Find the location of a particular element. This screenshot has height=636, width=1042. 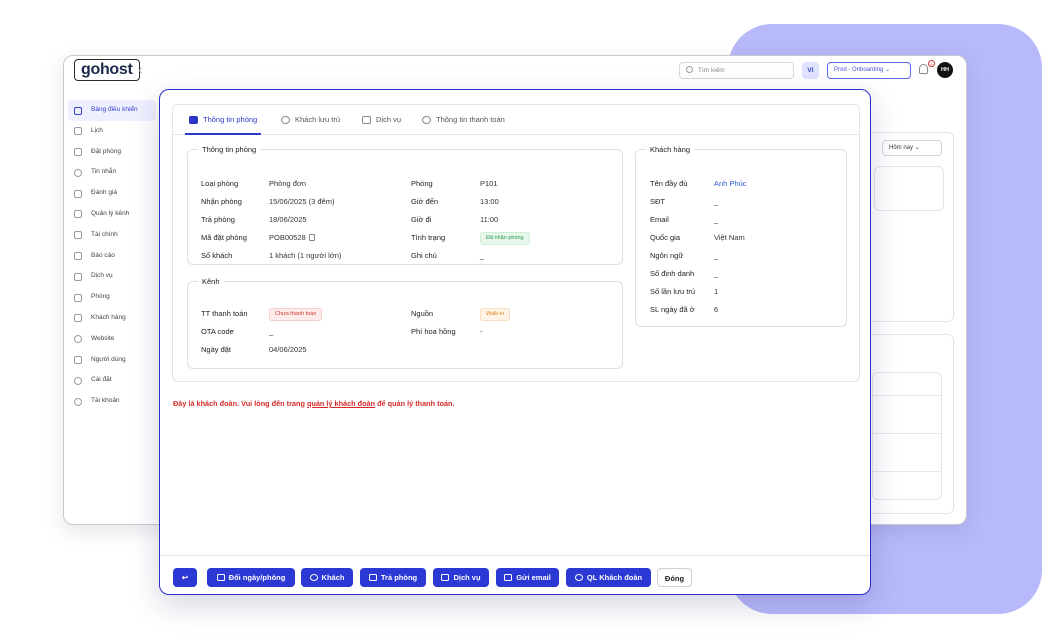

background-panel is located at coordinates (909, 227).